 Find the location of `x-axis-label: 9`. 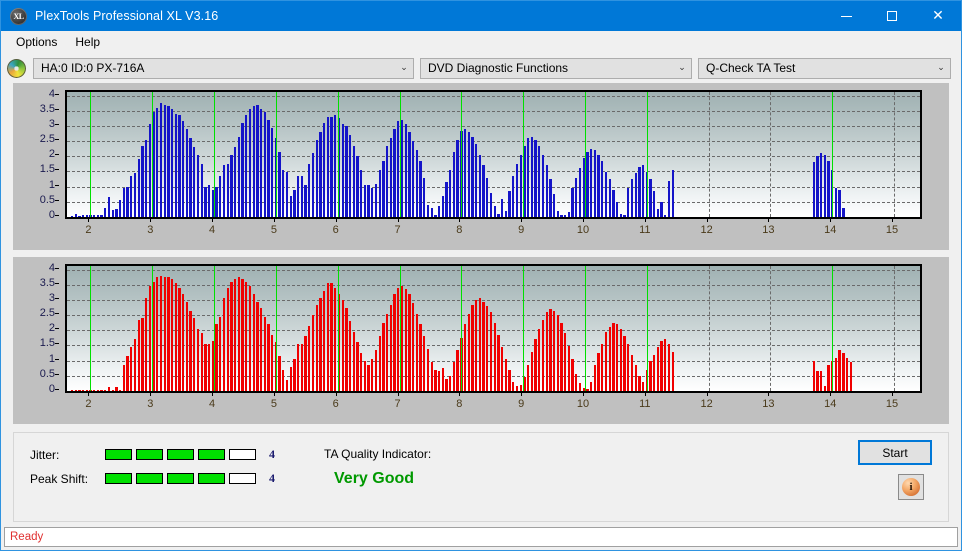

x-axis-label: 9 is located at coordinates (521, 404).